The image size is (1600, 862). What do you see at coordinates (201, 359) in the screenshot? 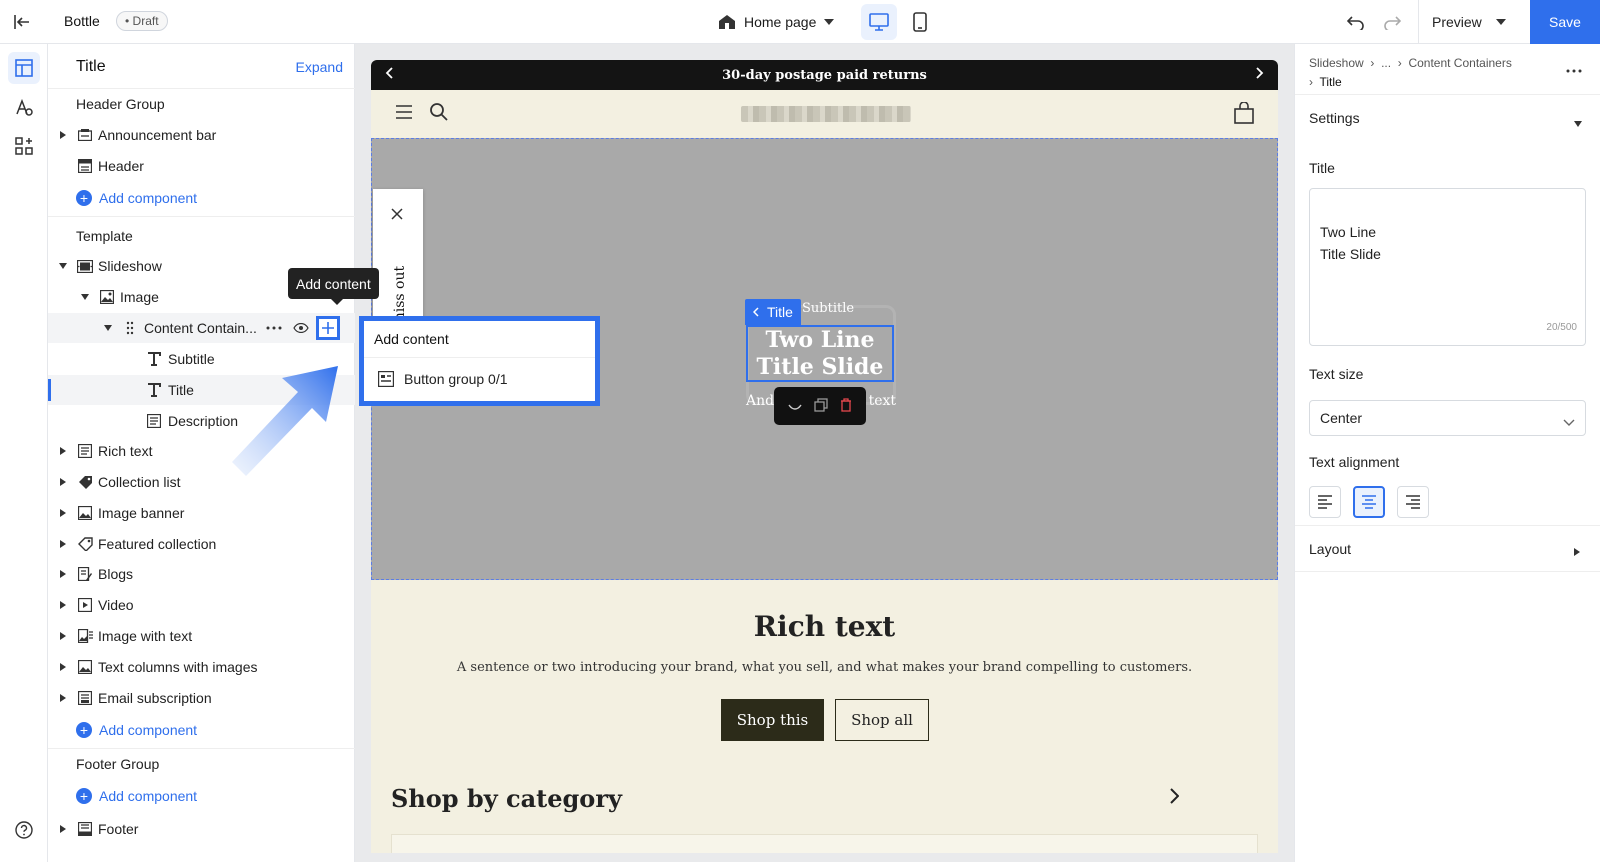
I see `tree-item-subtitle: Subtitle` at bounding box center [201, 359].